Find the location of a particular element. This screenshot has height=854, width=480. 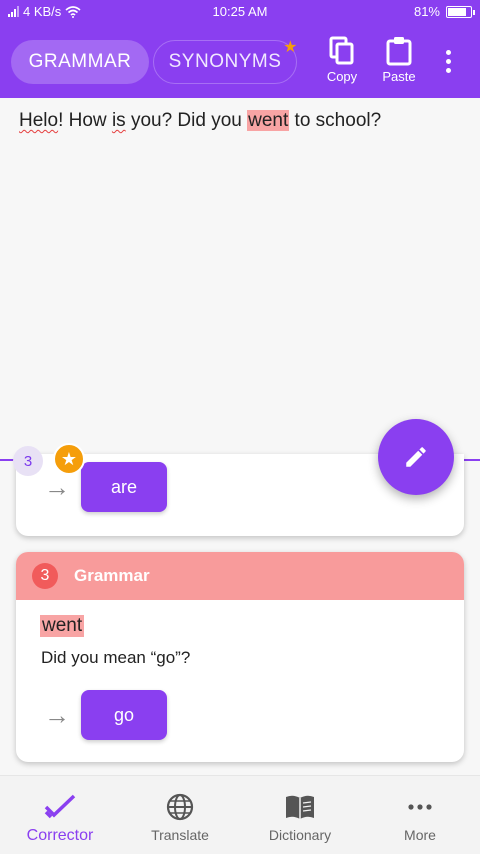

battery-icon is located at coordinates (460, 11).